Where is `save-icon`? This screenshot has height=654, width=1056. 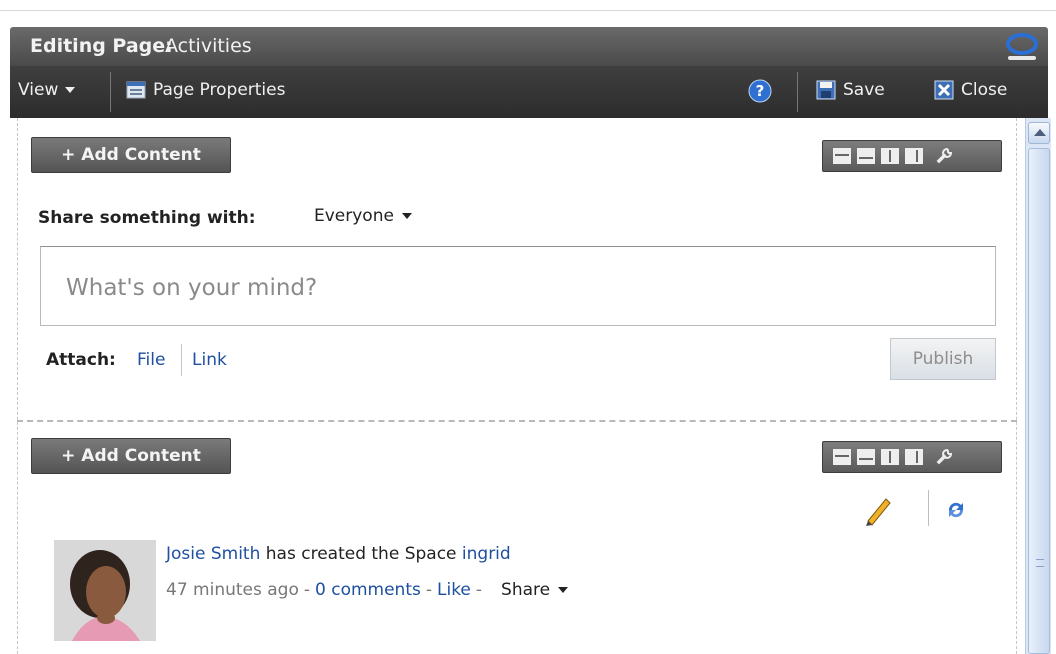 save-icon is located at coordinates (826, 90).